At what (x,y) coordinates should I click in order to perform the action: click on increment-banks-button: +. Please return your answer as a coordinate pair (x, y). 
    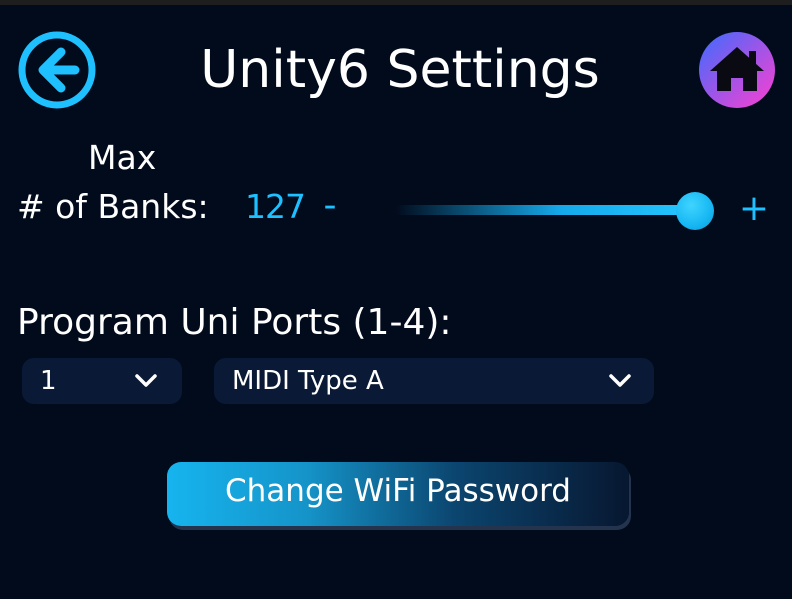
    Looking at the image, I should click on (754, 209).